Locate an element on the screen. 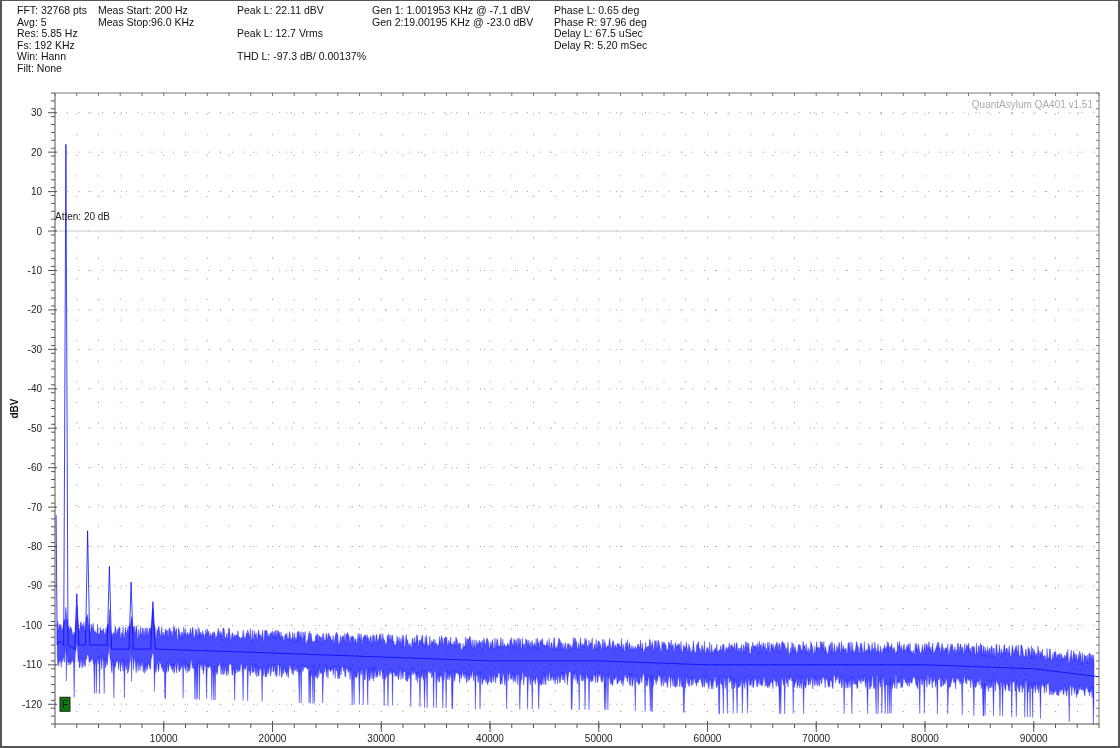 This screenshot has height=748, width=1120. readout-text: FFT: 32768 pts is located at coordinates (52, 11).